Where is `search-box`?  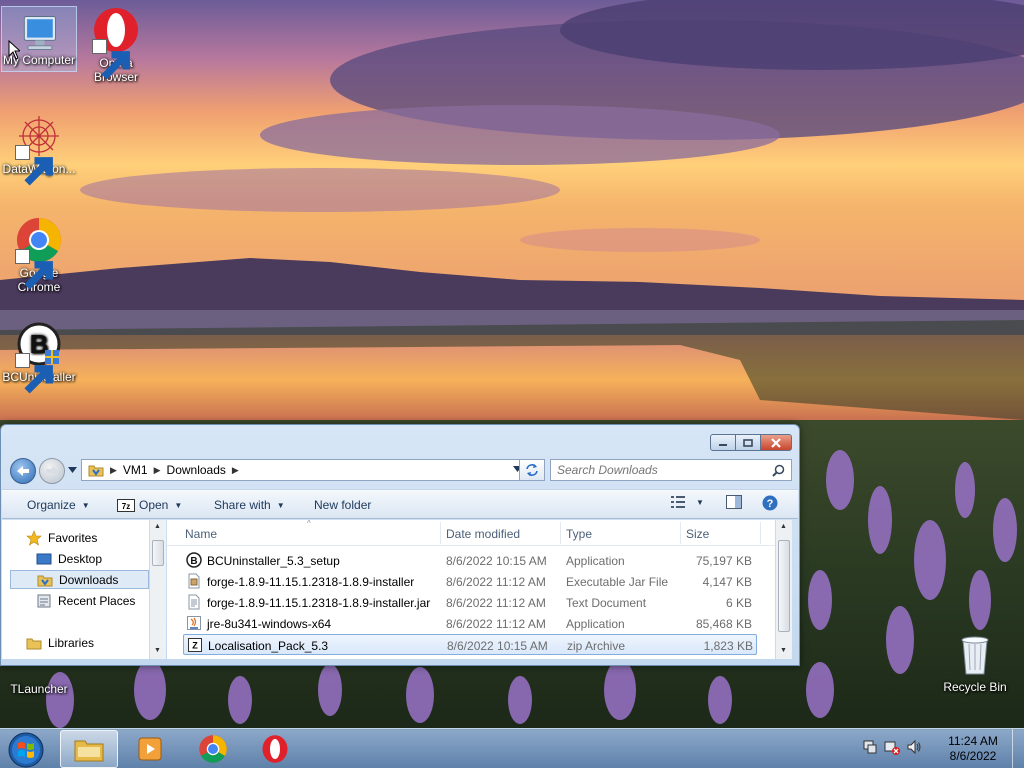
search-box is located at coordinates (671, 470).